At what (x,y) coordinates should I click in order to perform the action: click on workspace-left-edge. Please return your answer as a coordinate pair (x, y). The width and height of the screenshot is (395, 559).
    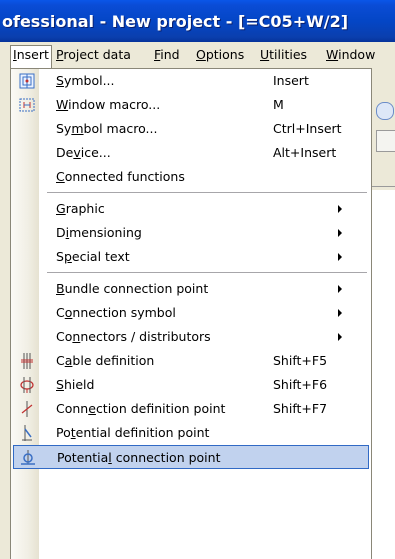
    Looking at the image, I should click on (5, 313).